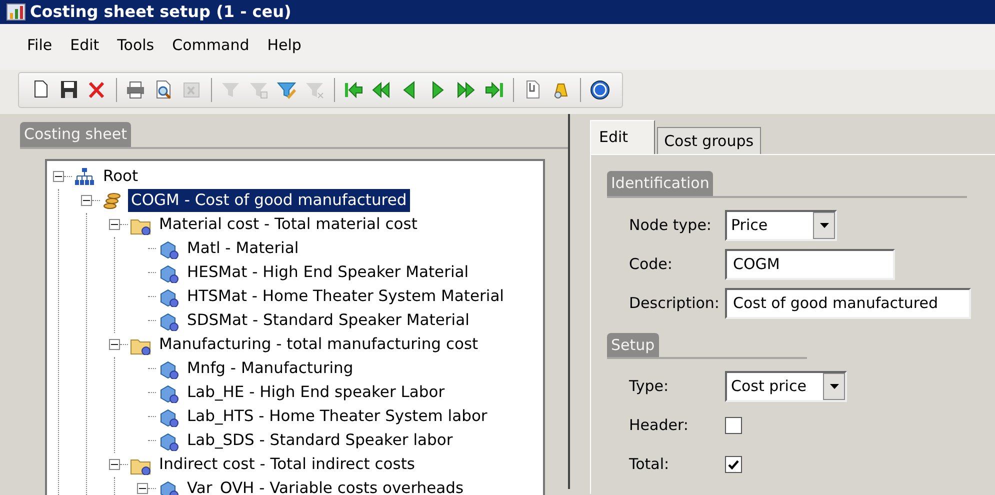 Image resolution: width=995 pixels, height=495 pixels. I want to click on tree-item: SDSMat - Standard Speaker Material, so click(328, 320).